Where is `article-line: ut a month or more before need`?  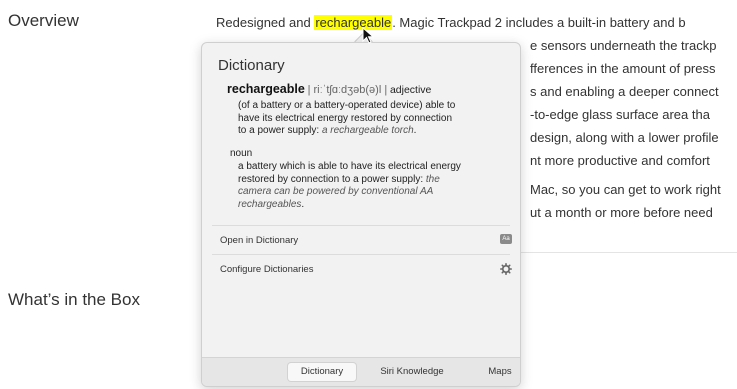 article-line: ut a month or more before need is located at coordinates (621, 212).